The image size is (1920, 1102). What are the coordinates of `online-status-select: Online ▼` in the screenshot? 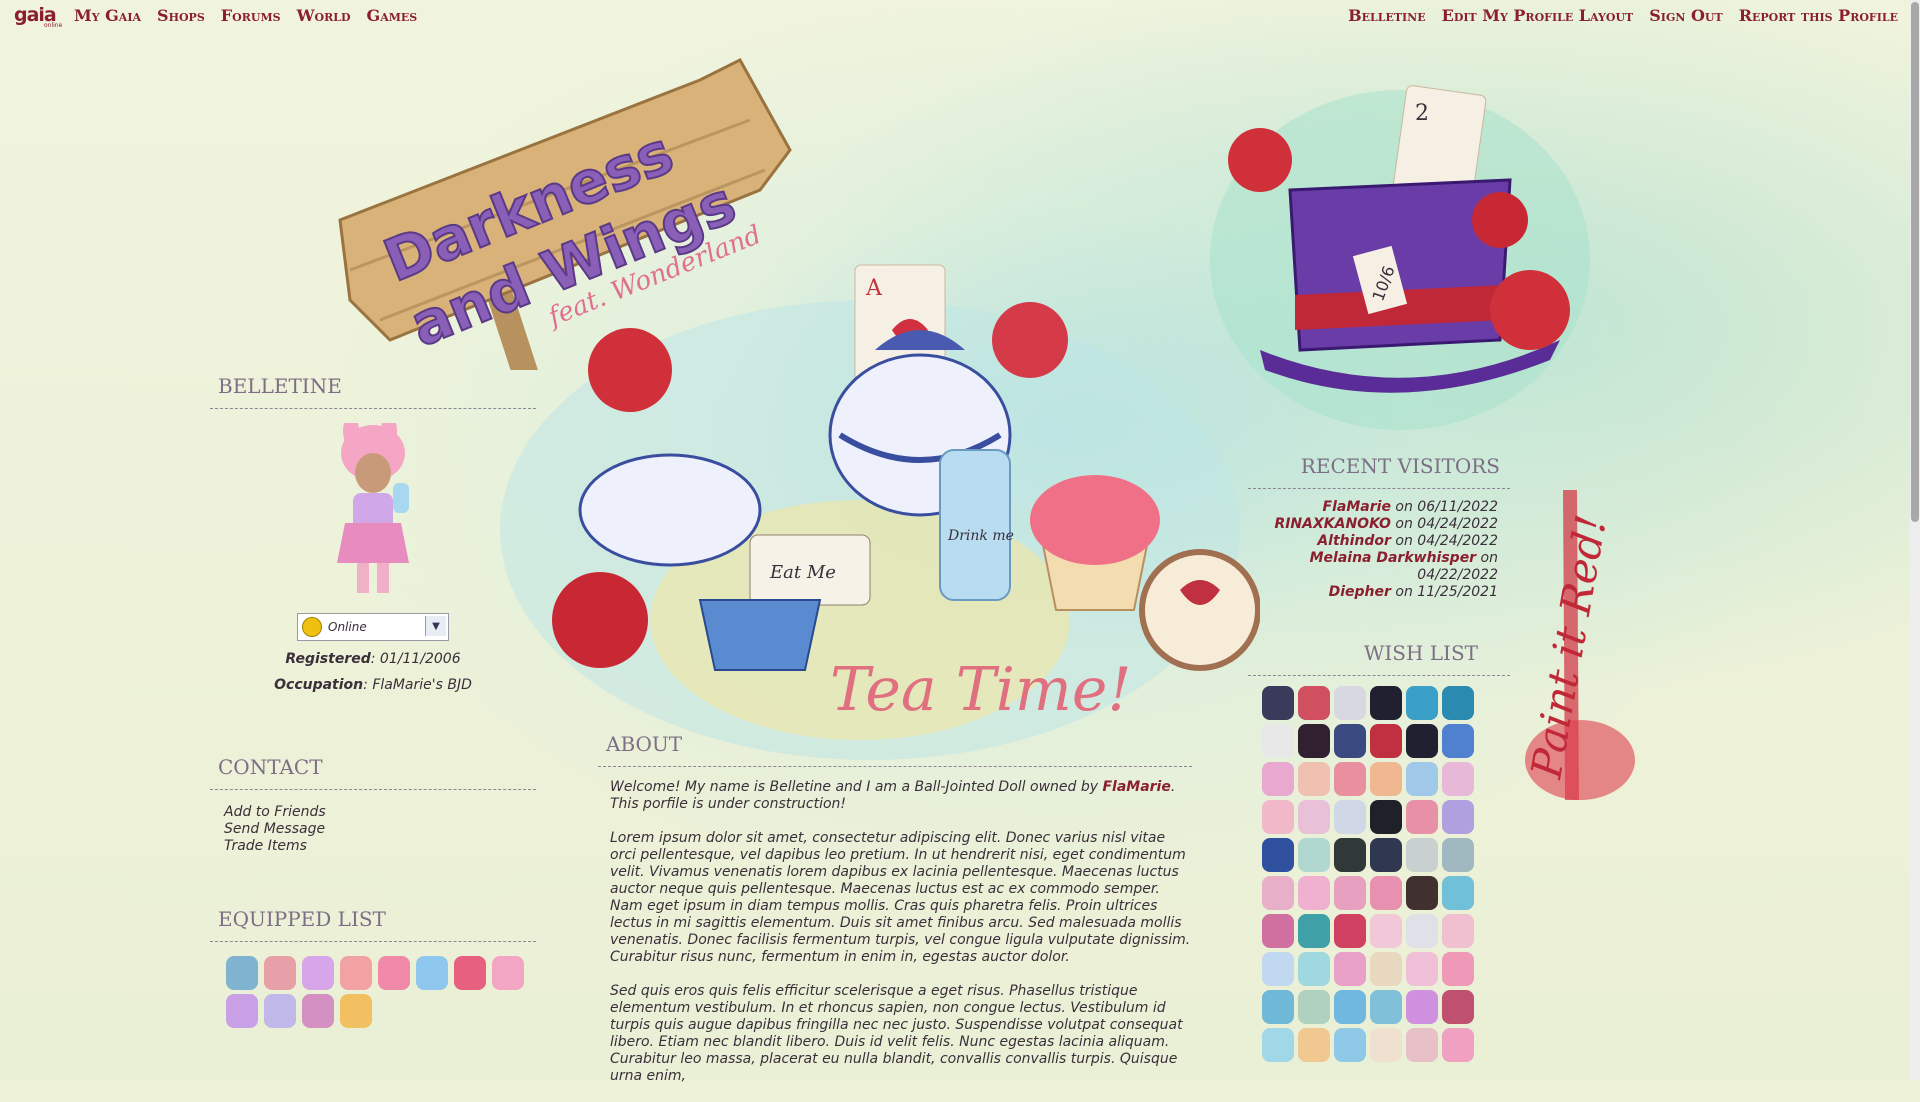 It's located at (373, 627).